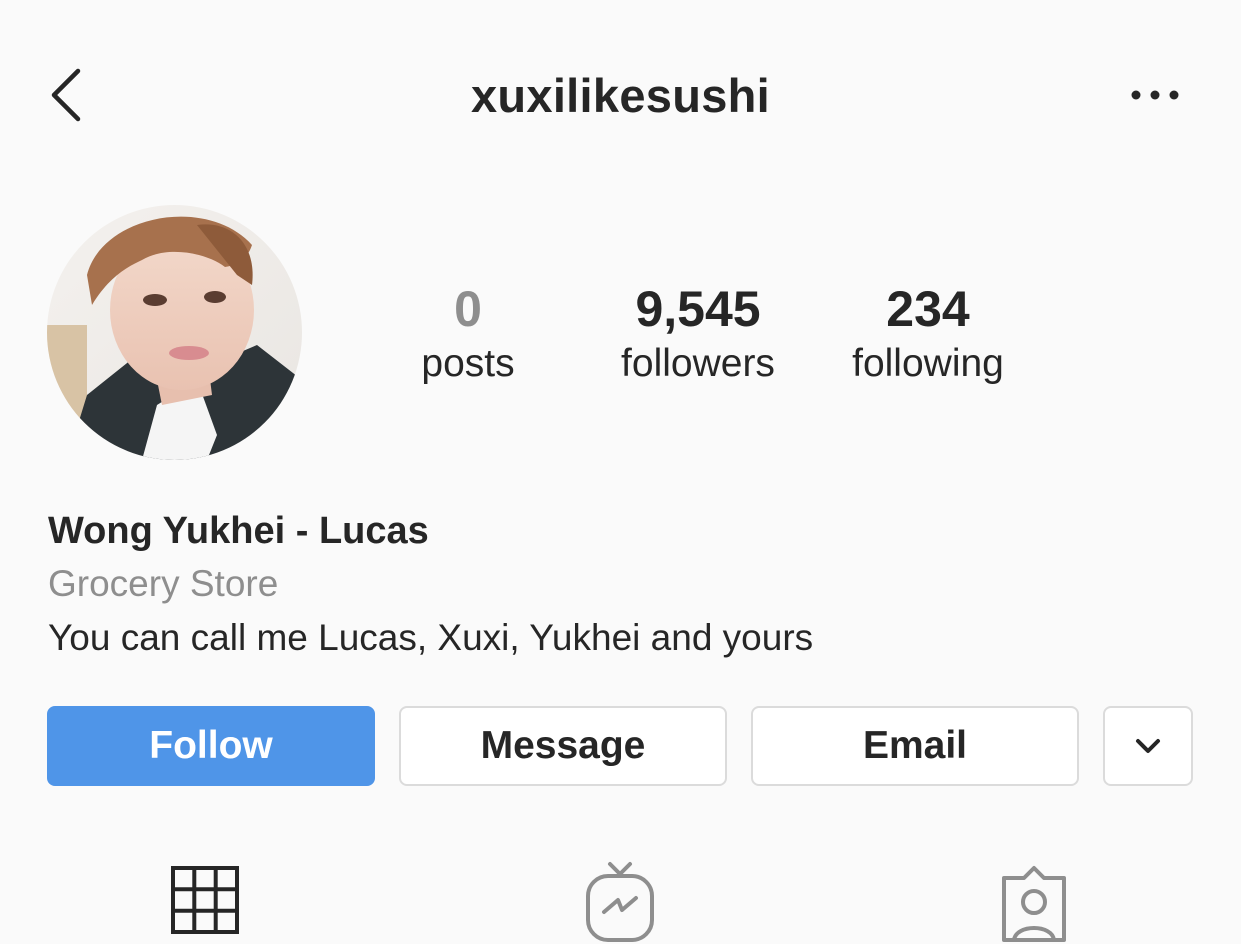 This screenshot has height=944, width=1241. I want to click on stat-followers: 9,545 followers, so click(698, 335).